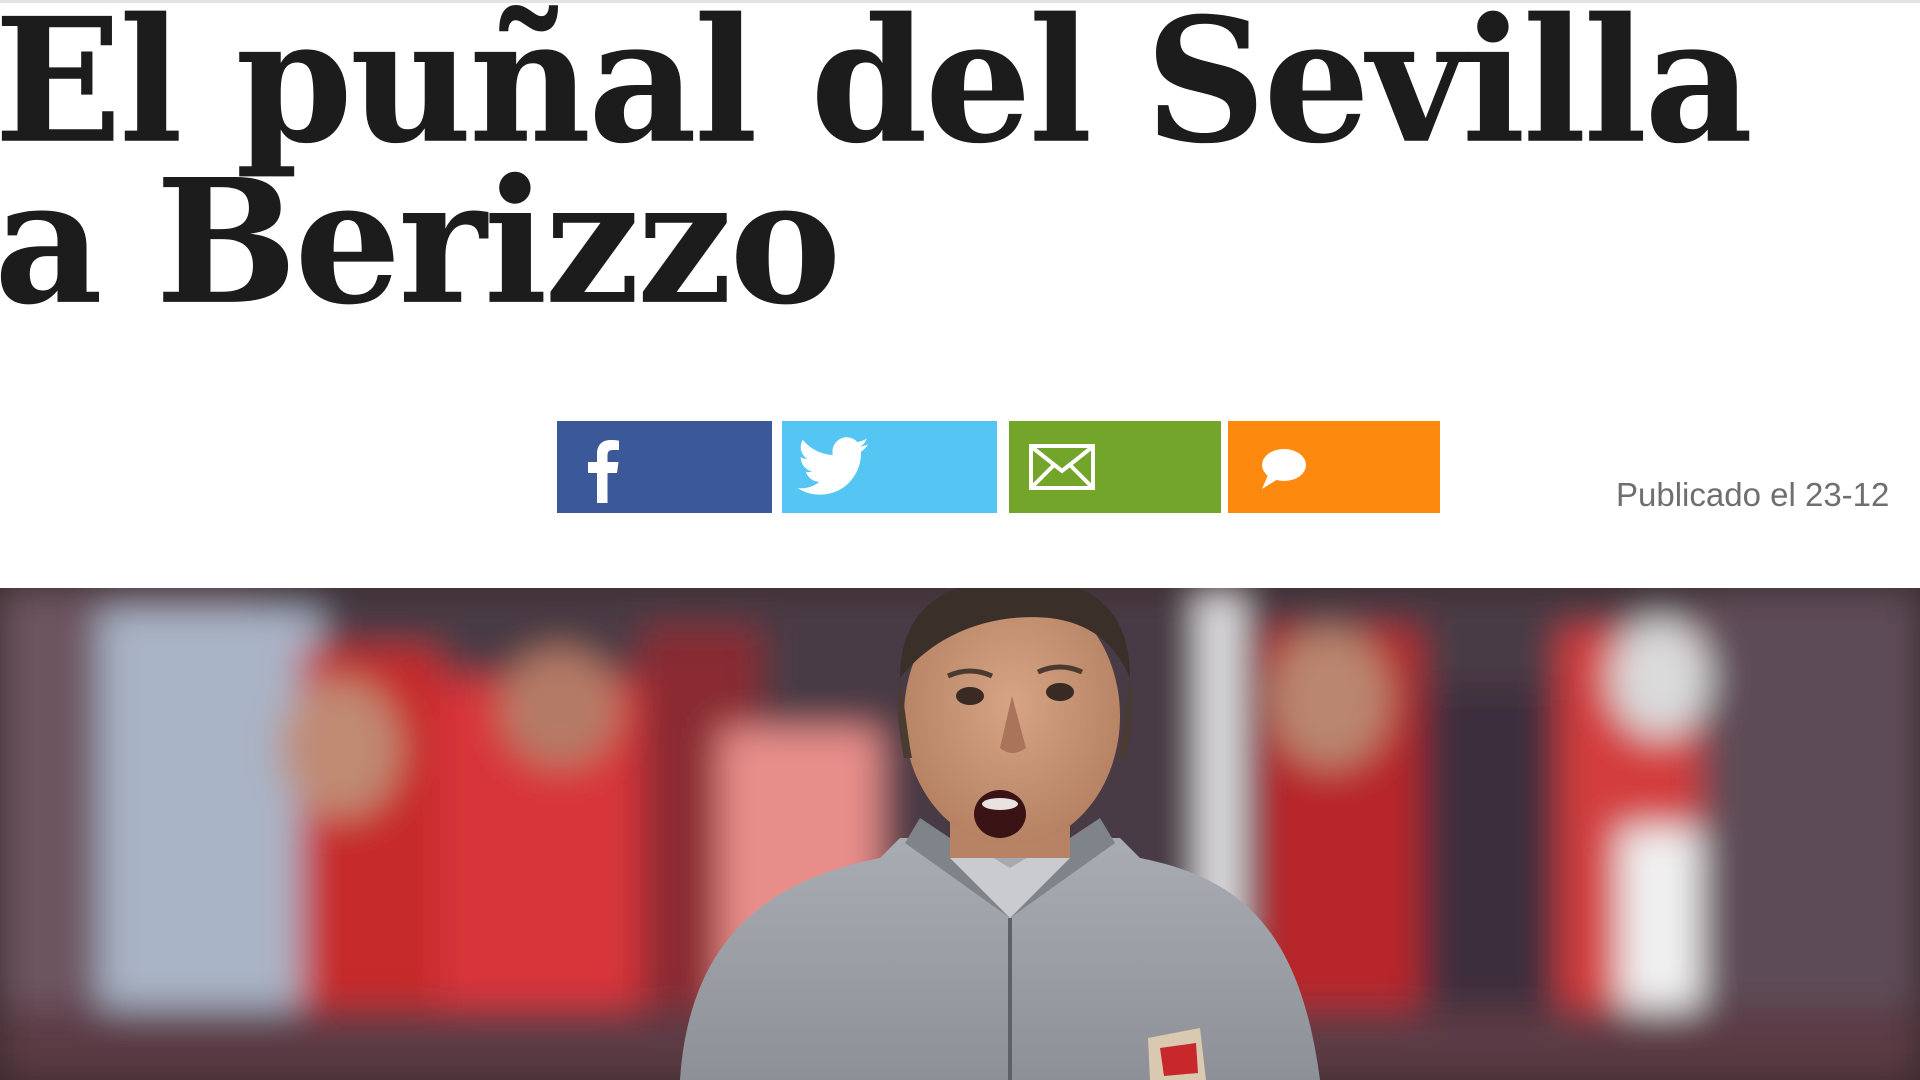 The width and height of the screenshot is (1920, 1080). What do you see at coordinates (1062, 467) in the screenshot?
I see `mail-icon` at bounding box center [1062, 467].